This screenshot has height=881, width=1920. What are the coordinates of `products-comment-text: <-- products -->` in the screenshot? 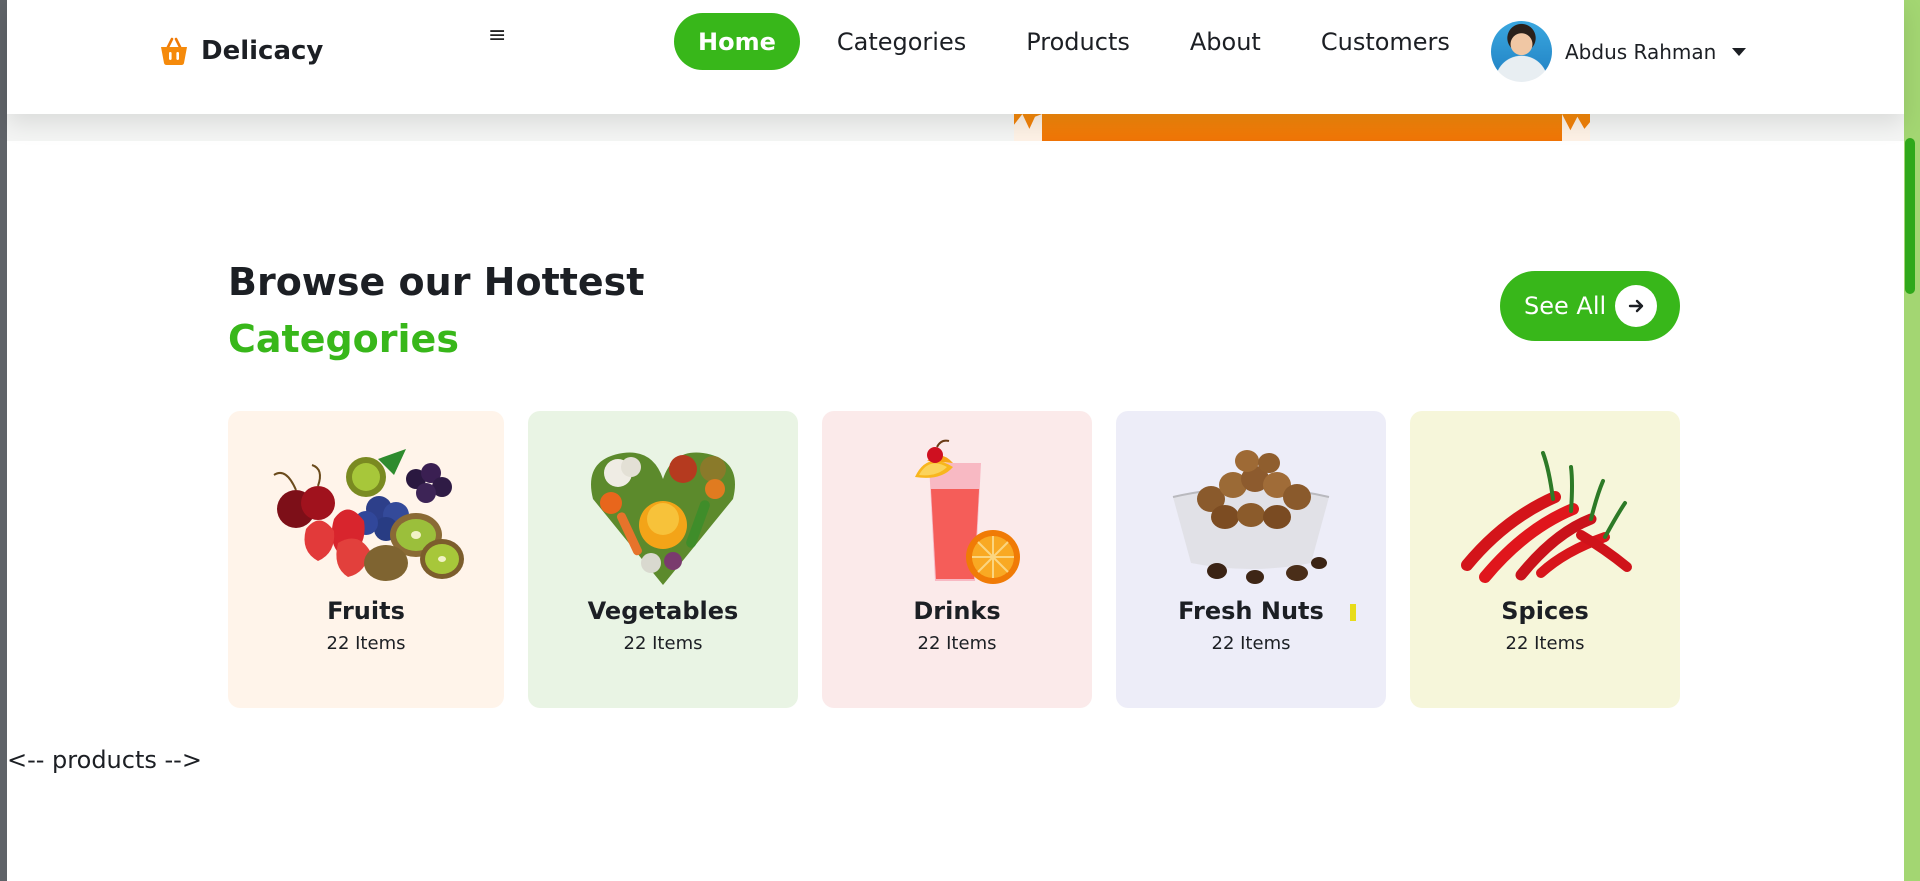 It's located at (104, 760).